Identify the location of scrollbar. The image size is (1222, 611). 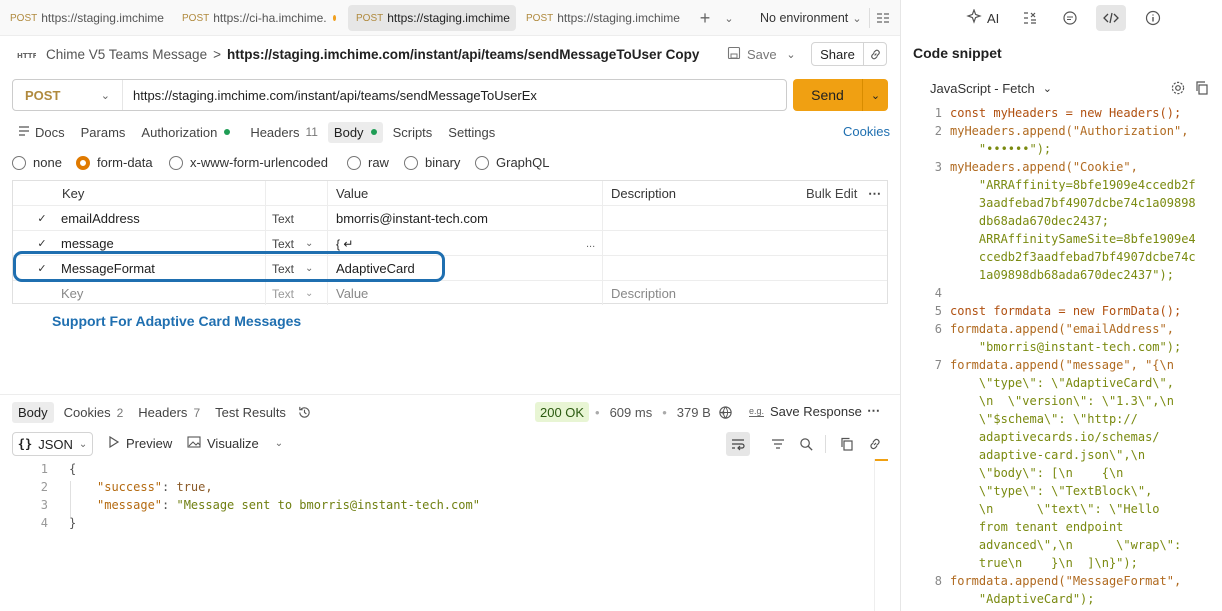
(881, 535).